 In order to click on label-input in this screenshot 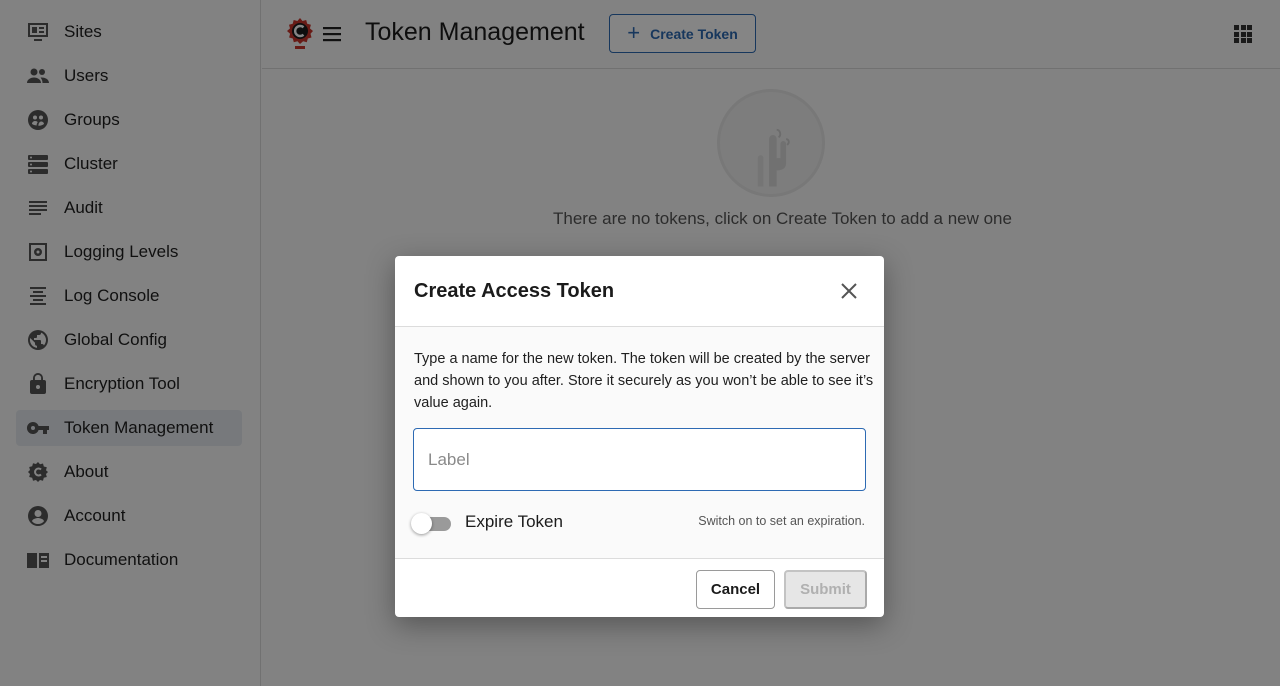, I will do `click(639, 459)`.